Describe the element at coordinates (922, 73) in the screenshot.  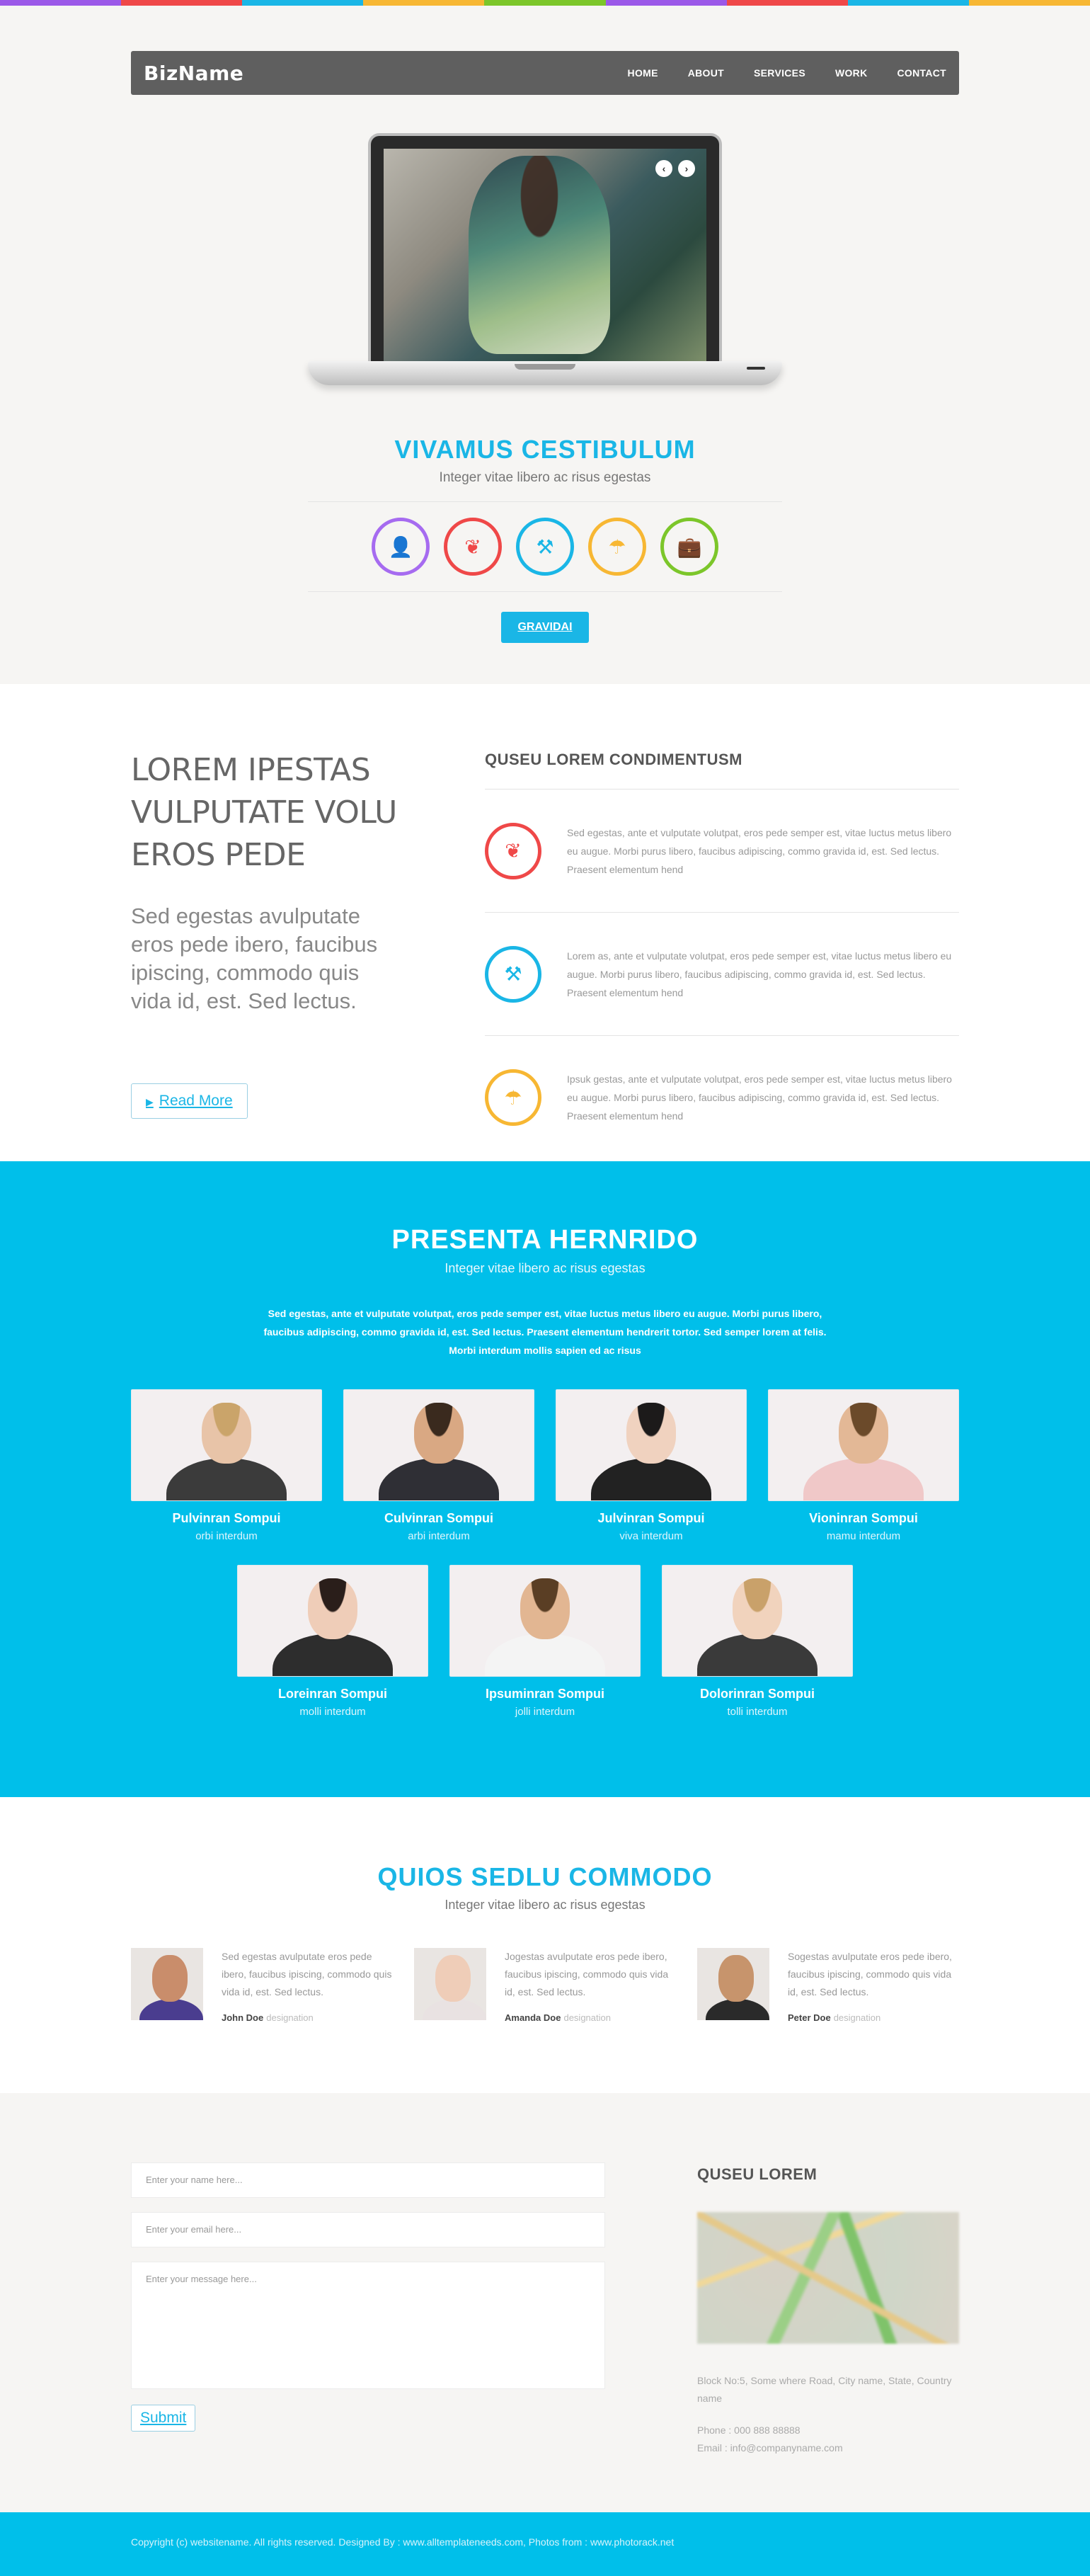
I see `nav-contact: CONTACT` at that location.